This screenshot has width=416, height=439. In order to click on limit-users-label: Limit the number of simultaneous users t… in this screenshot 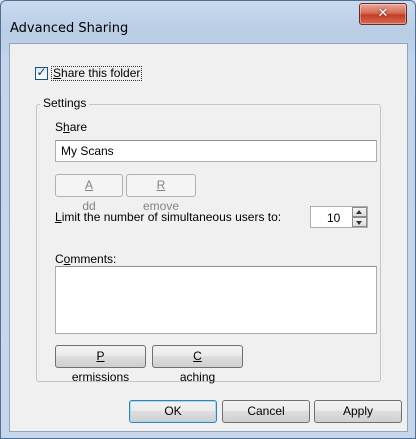, I will do `click(168, 217)`.